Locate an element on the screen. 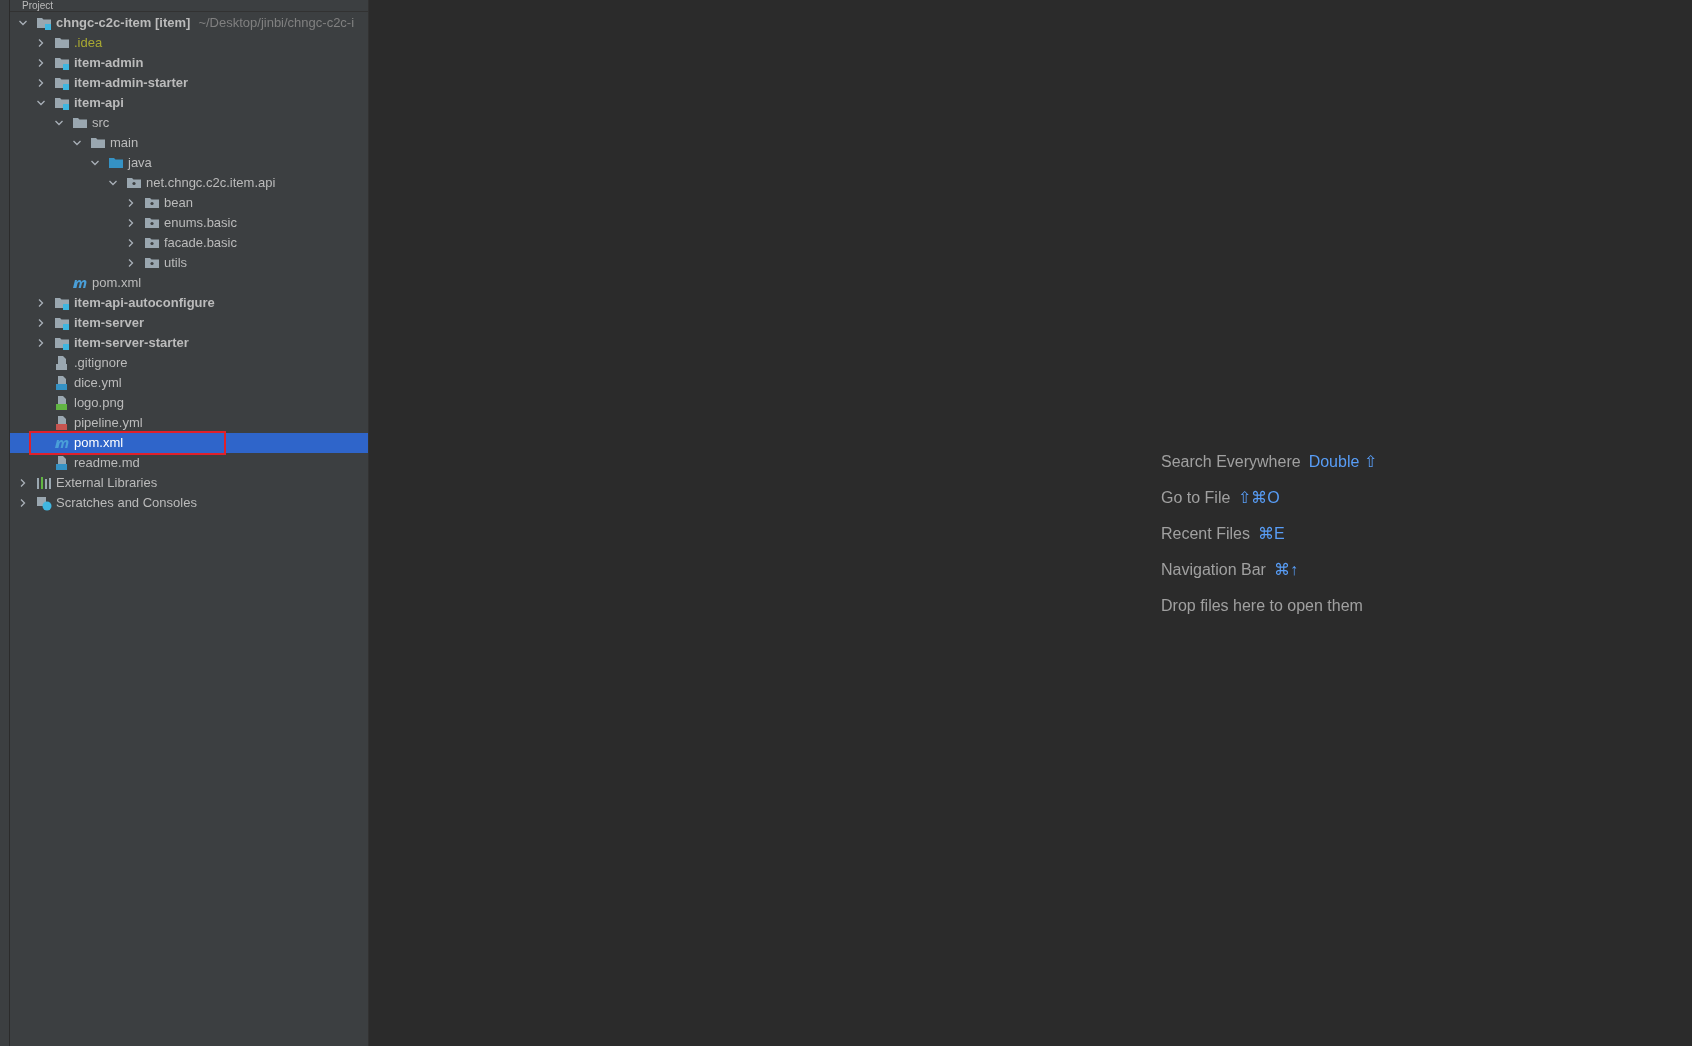 This screenshot has width=1692, height=1046. tree-item-label: item-admin-starter is located at coordinates (131, 83).